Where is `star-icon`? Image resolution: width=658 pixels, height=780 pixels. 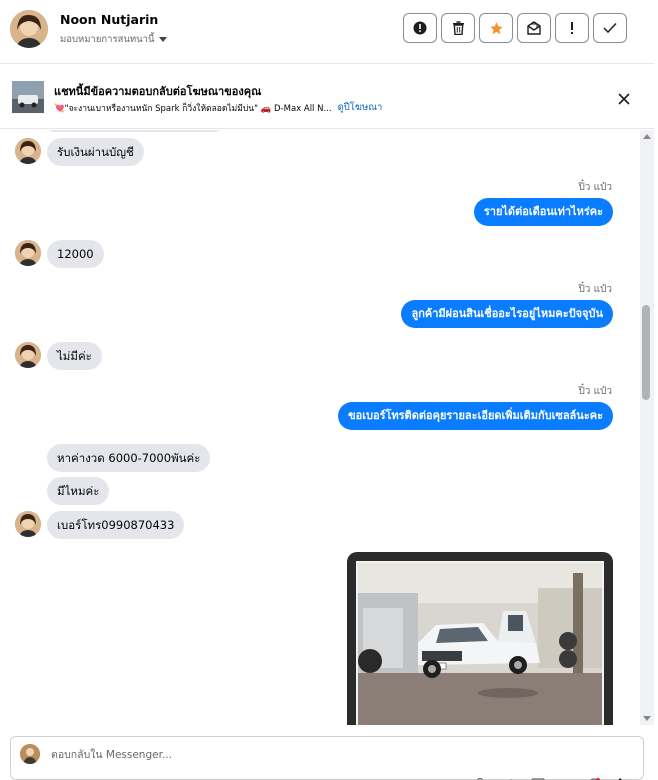 star-icon is located at coordinates (496, 27).